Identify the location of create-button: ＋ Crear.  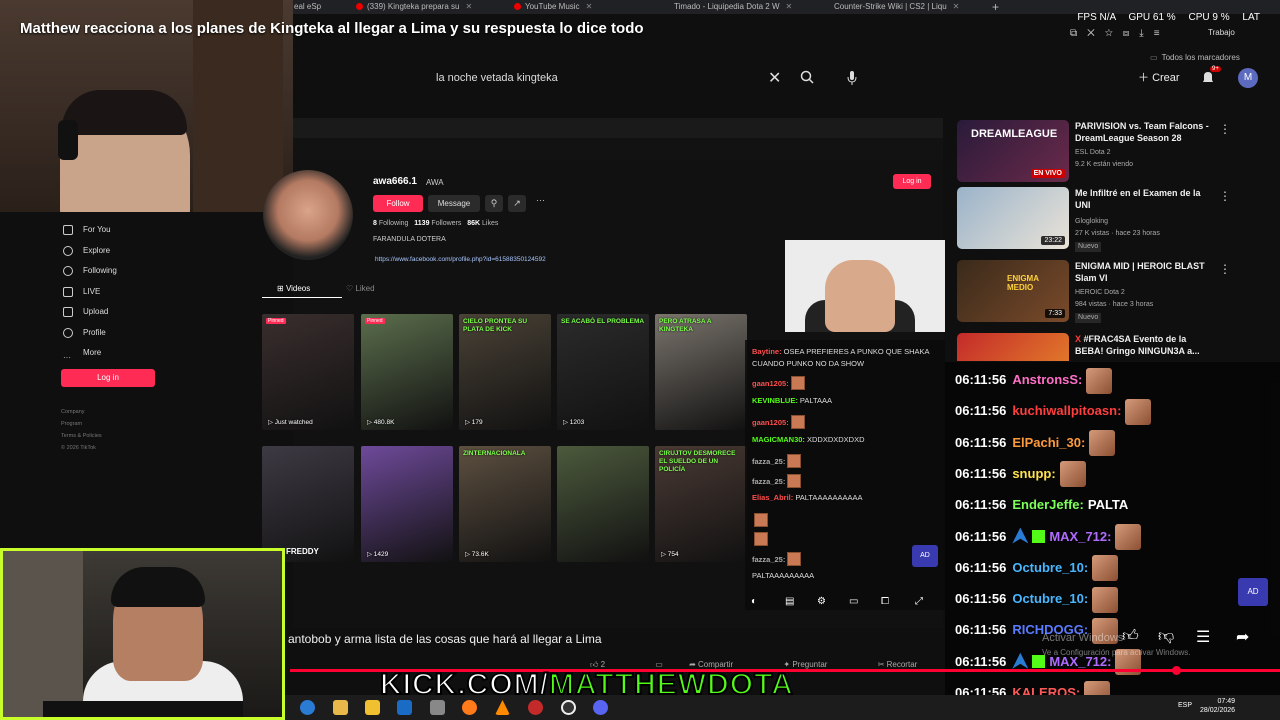
(1159, 78).